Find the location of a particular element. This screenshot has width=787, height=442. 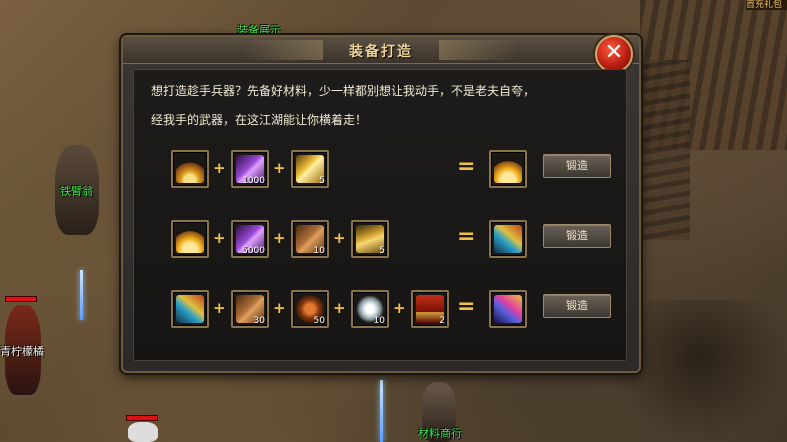

player-hp-bar is located at coordinates (21, 299).